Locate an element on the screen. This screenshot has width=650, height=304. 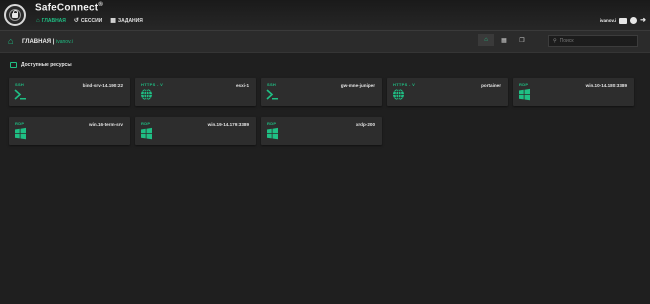
search-icon: ⚲ is located at coordinates (555, 41).